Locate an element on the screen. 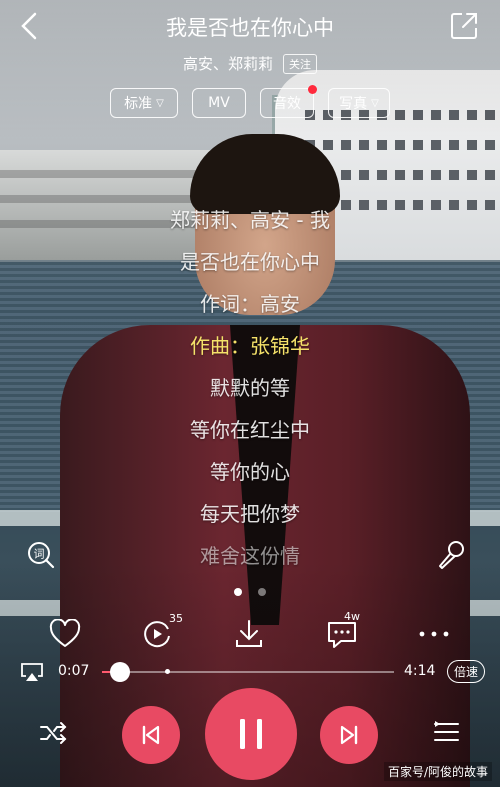 The width and height of the screenshot is (500, 787). heart-icon is located at coordinates (65, 633).